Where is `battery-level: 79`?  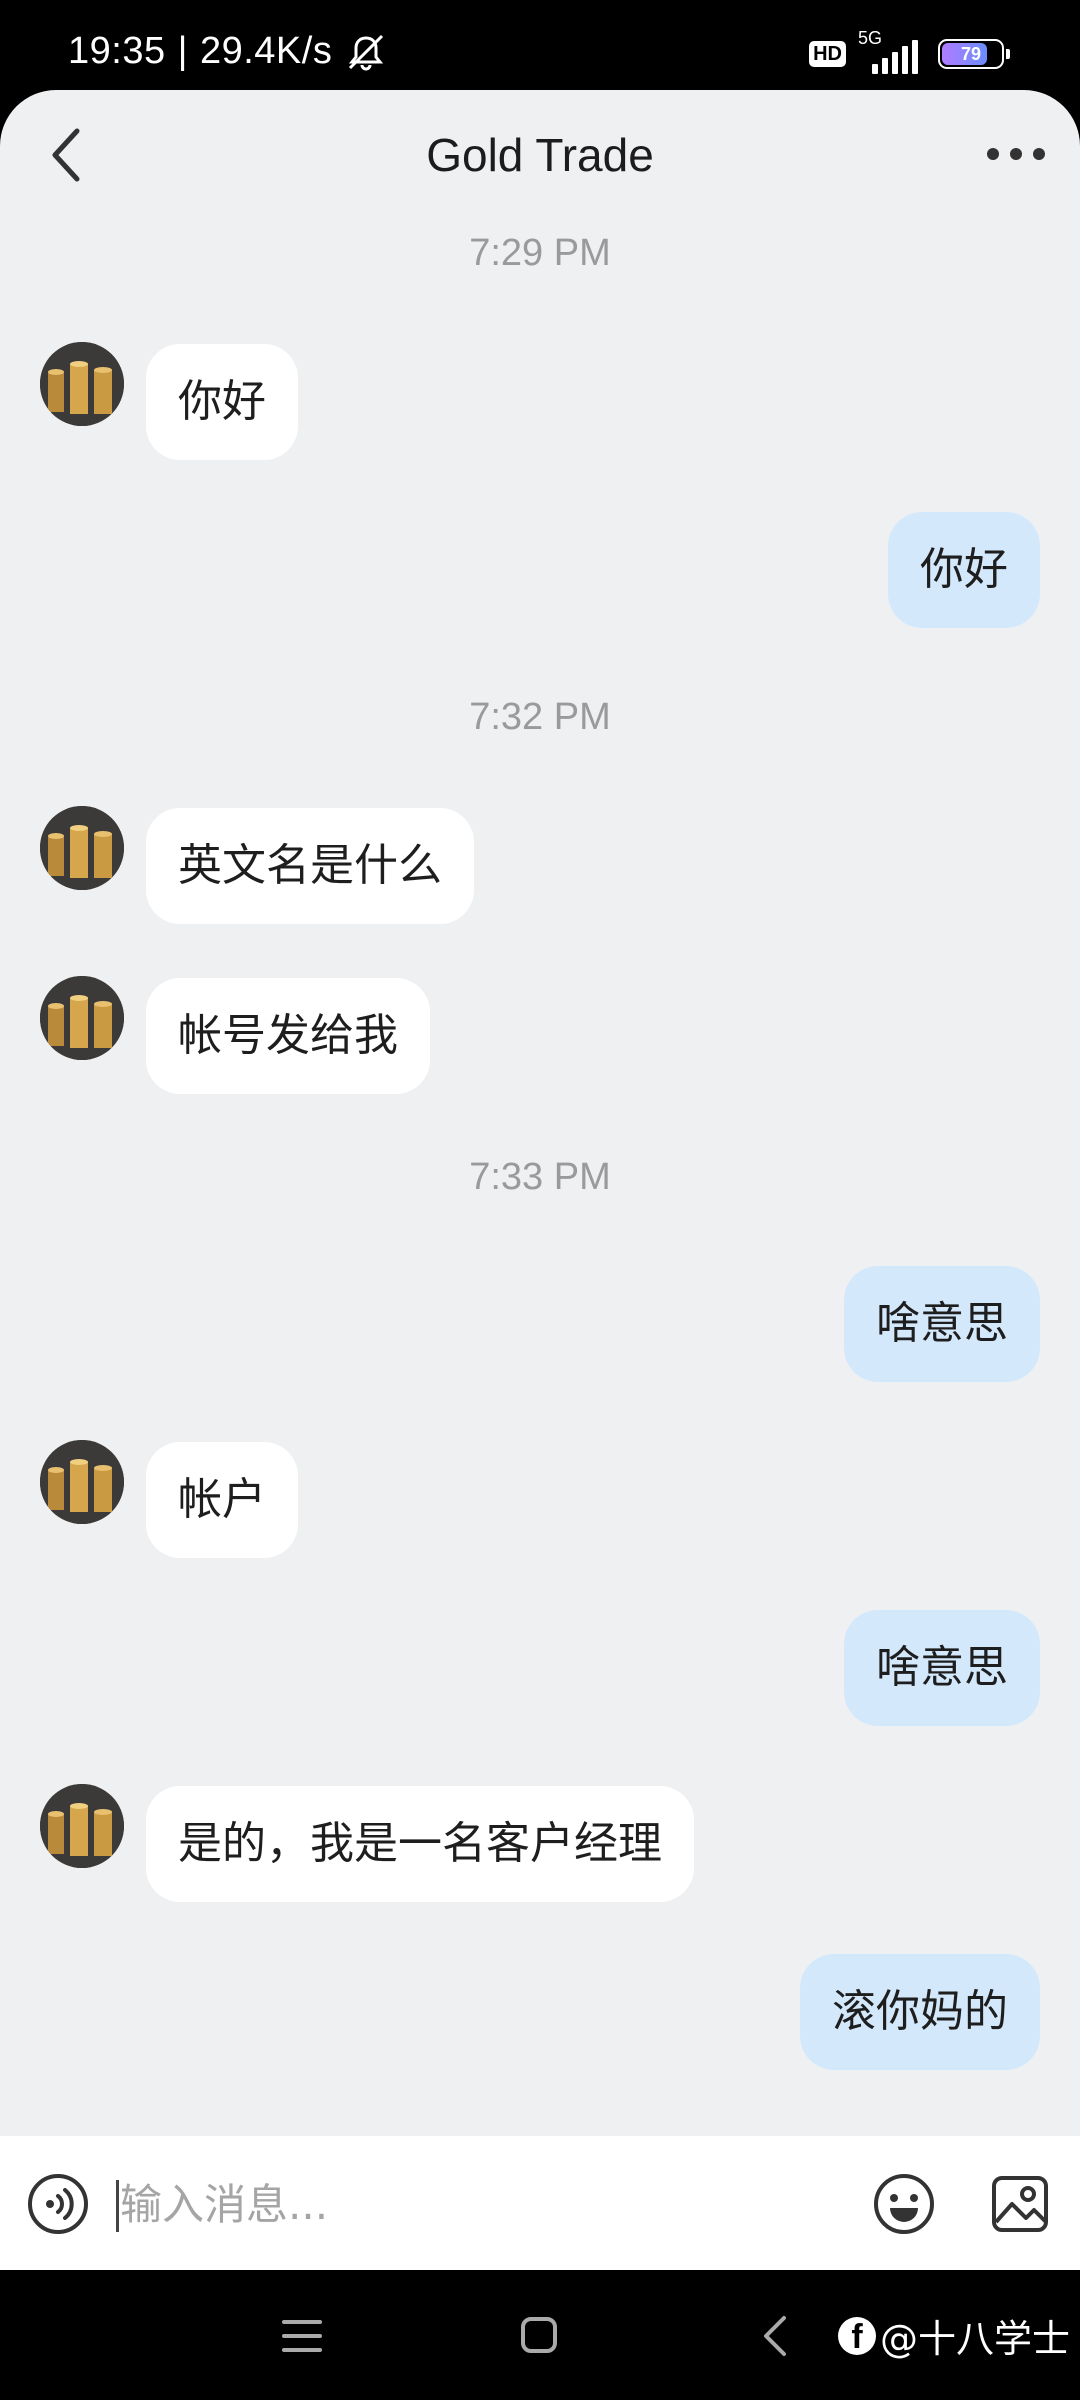
battery-level: 79 is located at coordinates (971, 53).